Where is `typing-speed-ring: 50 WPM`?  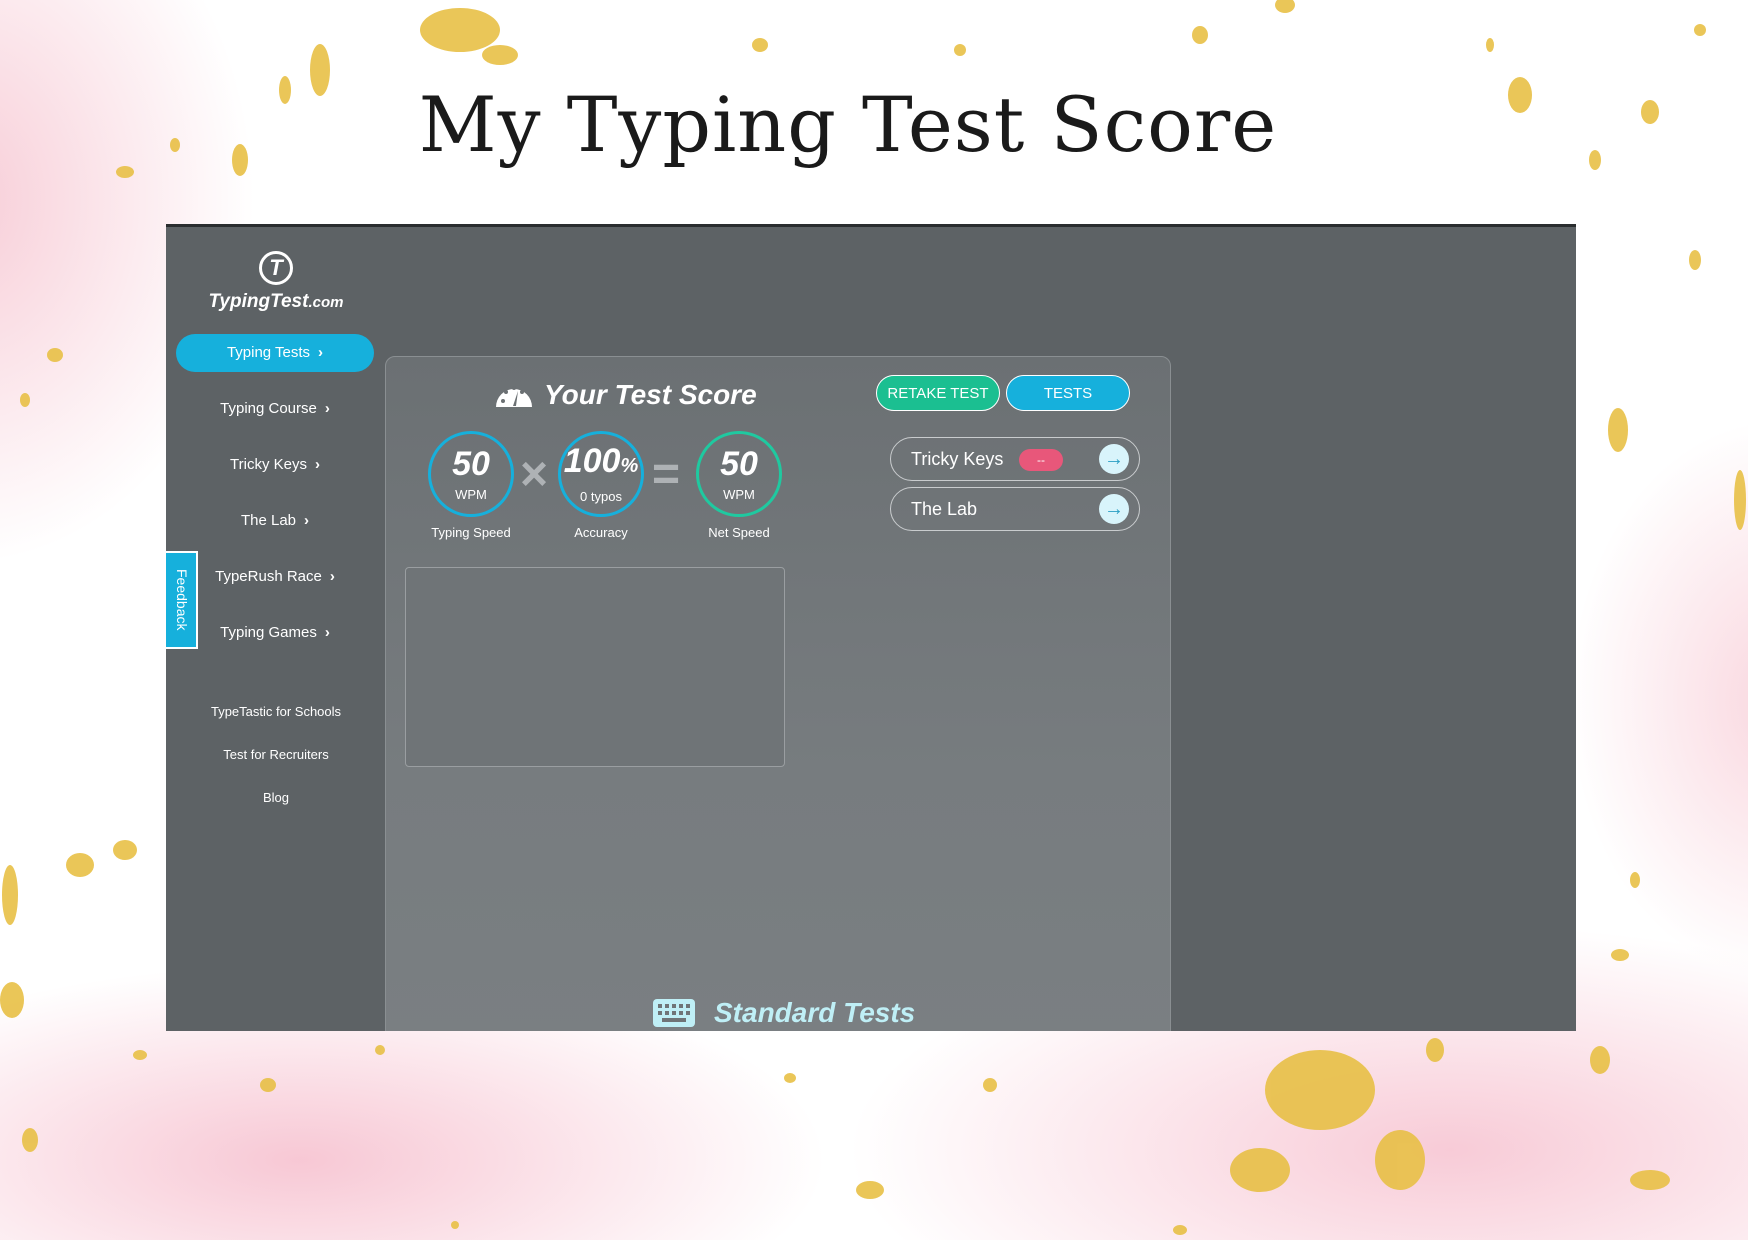 typing-speed-ring: 50 WPM is located at coordinates (471, 474).